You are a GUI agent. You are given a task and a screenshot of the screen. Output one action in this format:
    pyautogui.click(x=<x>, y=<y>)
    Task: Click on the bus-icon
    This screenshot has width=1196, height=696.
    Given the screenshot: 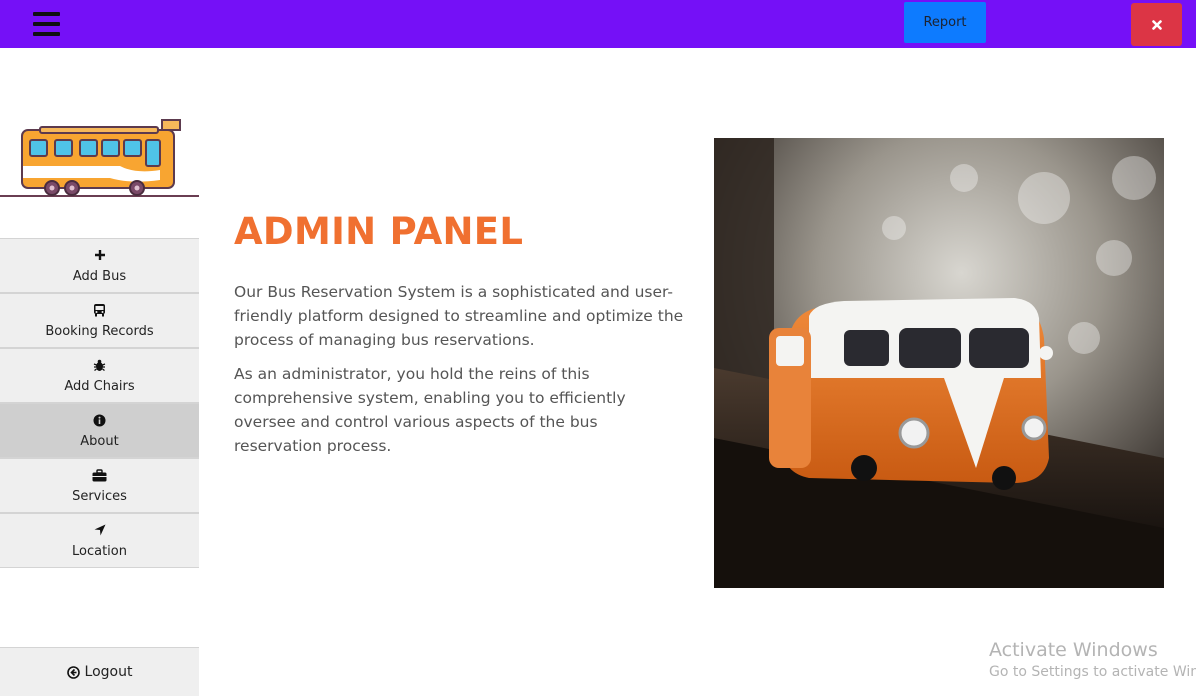 What is the action you would take?
    pyautogui.click(x=99, y=310)
    